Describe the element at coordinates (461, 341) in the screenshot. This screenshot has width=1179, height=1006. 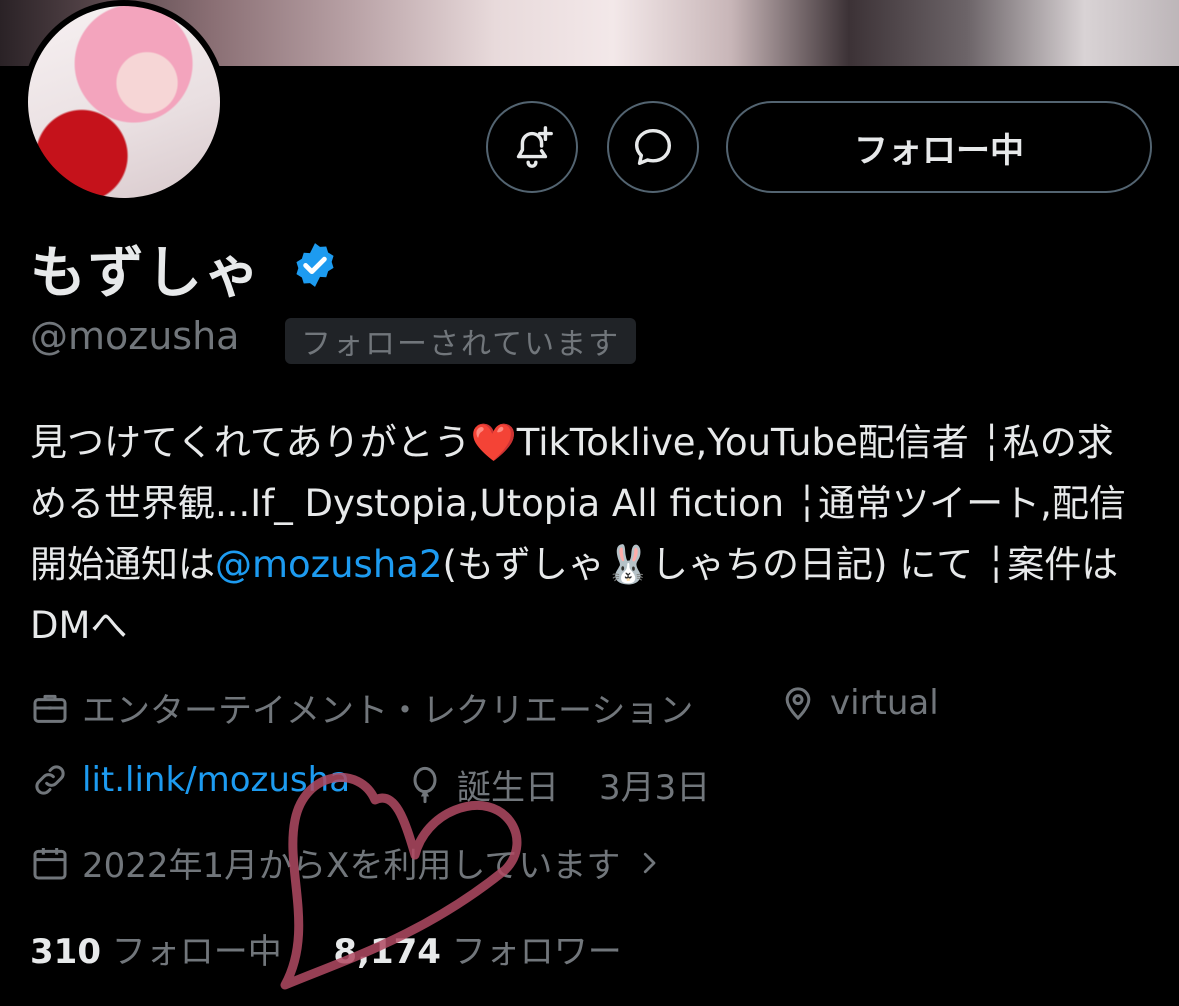
I see `follows-you-badge: フォローされています` at that location.